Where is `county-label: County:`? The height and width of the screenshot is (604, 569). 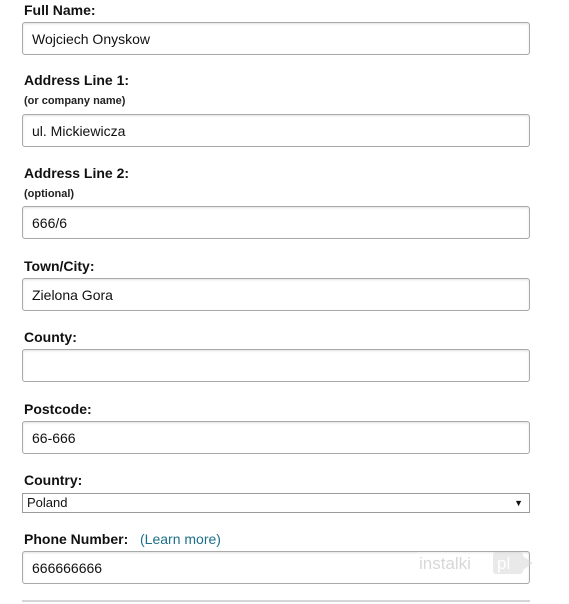 county-label: County: is located at coordinates (50, 337).